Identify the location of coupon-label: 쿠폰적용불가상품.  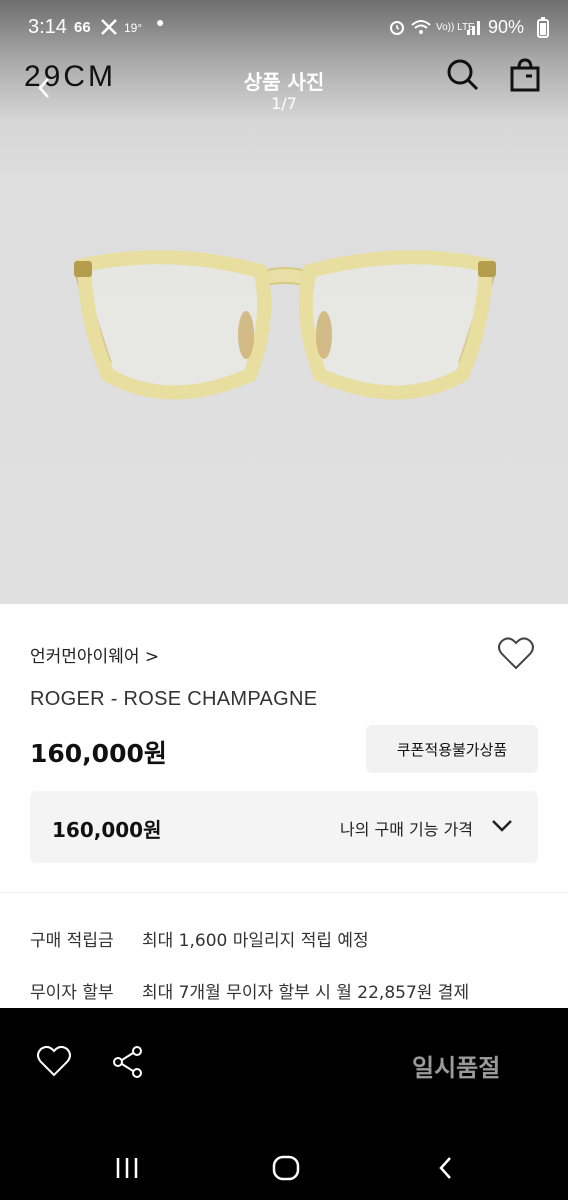
(452, 749).